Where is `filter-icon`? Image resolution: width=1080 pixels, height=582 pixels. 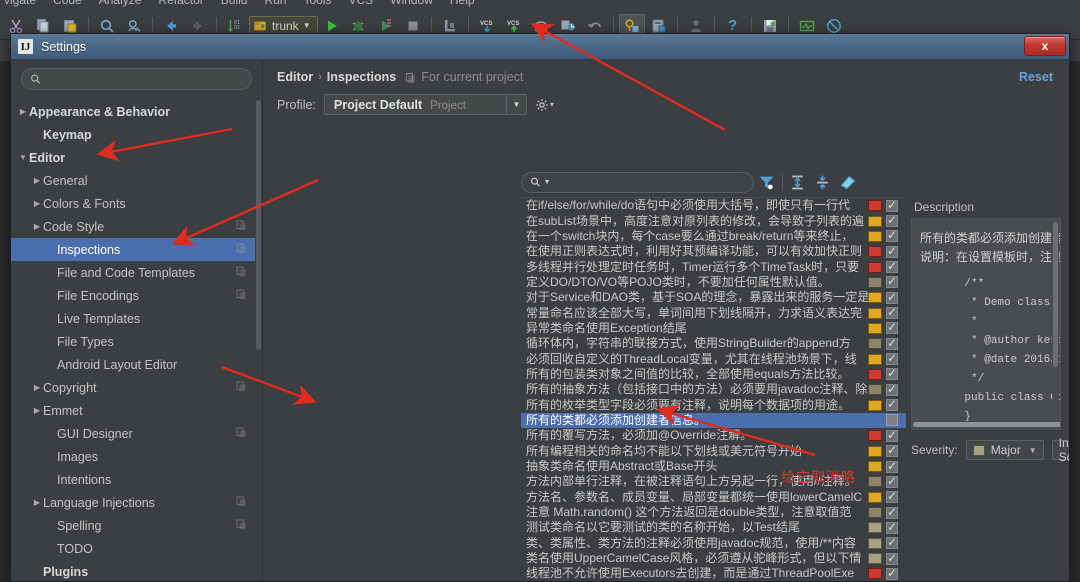 filter-icon is located at coordinates (766, 182).